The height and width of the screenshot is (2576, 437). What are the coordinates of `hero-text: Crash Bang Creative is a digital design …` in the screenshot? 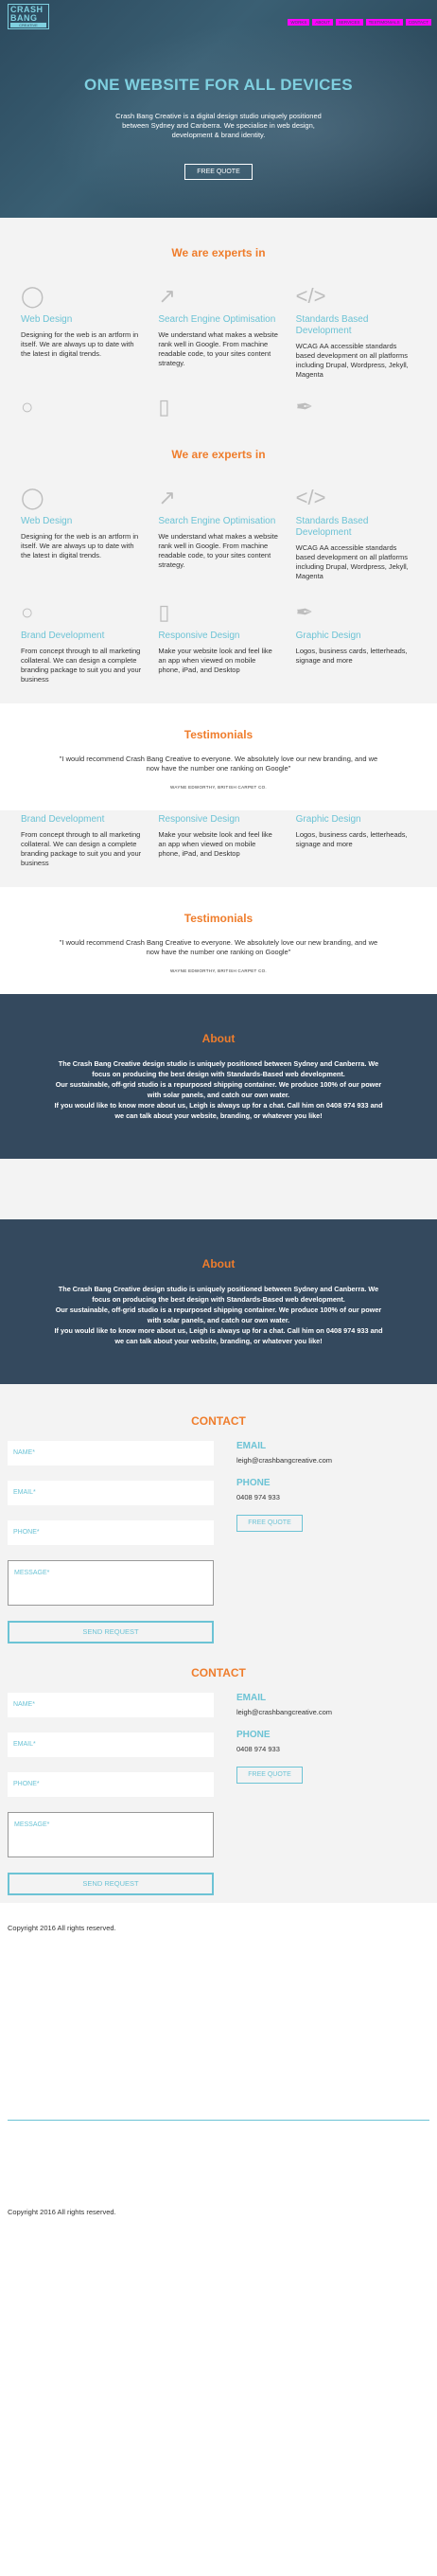 It's located at (218, 126).